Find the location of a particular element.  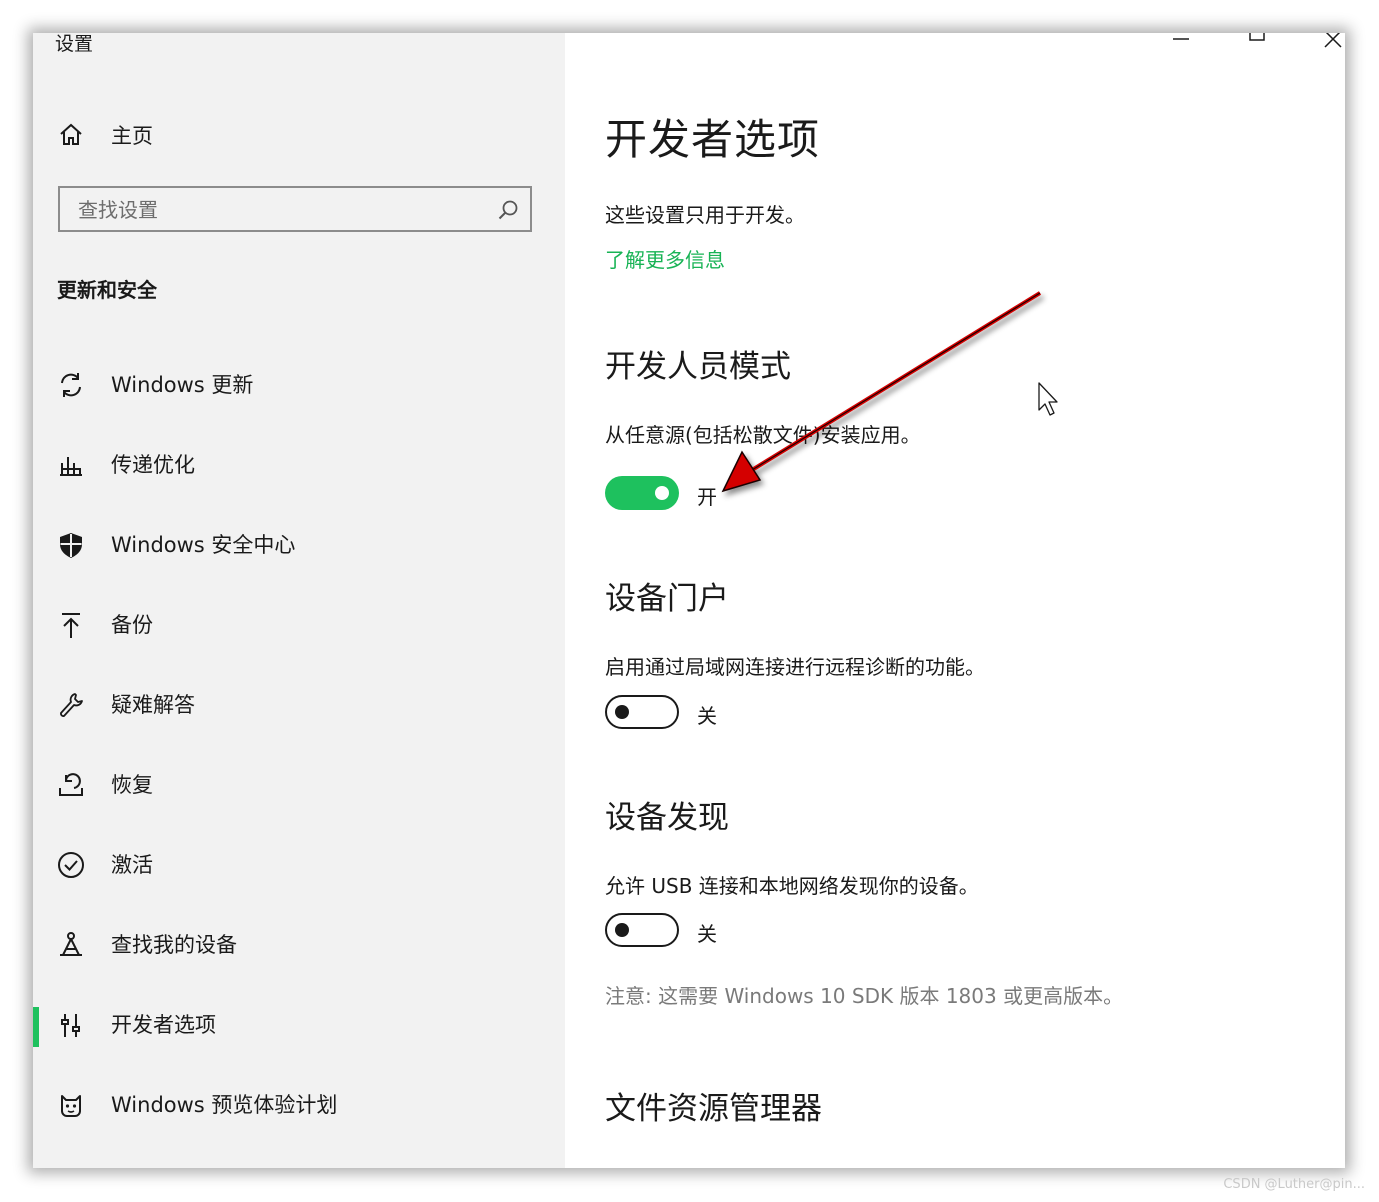

device-portal-state: 关 is located at coordinates (707, 716).